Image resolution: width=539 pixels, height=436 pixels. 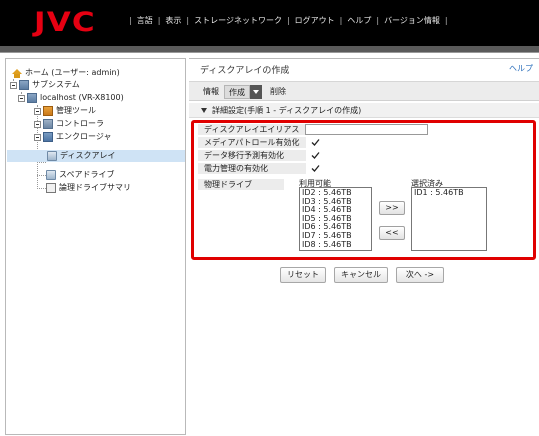 What do you see at coordinates (315, 168) in the screenshot?
I see `power-mgmt-checkbox` at bounding box center [315, 168].